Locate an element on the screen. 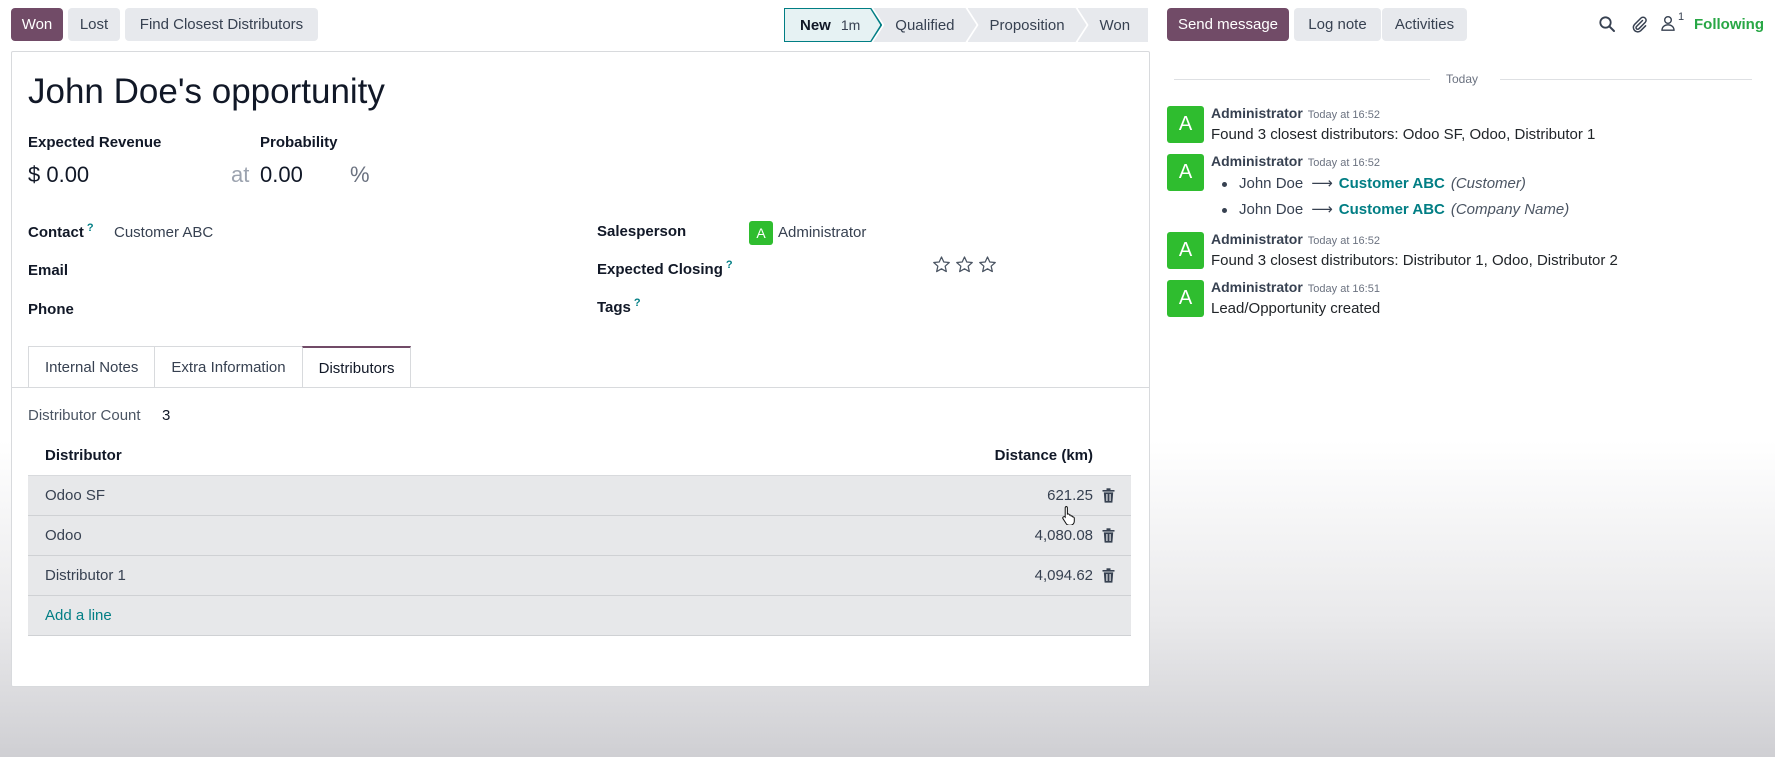  probability-field: 0.00 is located at coordinates (281, 175).